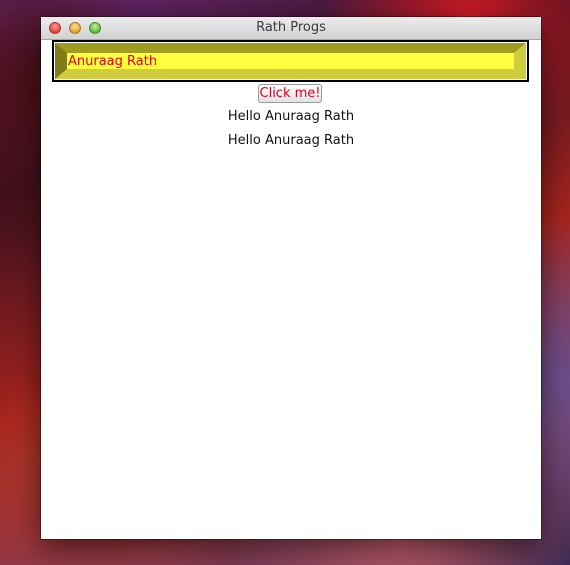 The width and height of the screenshot is (570, 565). I want to click on name-input, so click(290, 61).